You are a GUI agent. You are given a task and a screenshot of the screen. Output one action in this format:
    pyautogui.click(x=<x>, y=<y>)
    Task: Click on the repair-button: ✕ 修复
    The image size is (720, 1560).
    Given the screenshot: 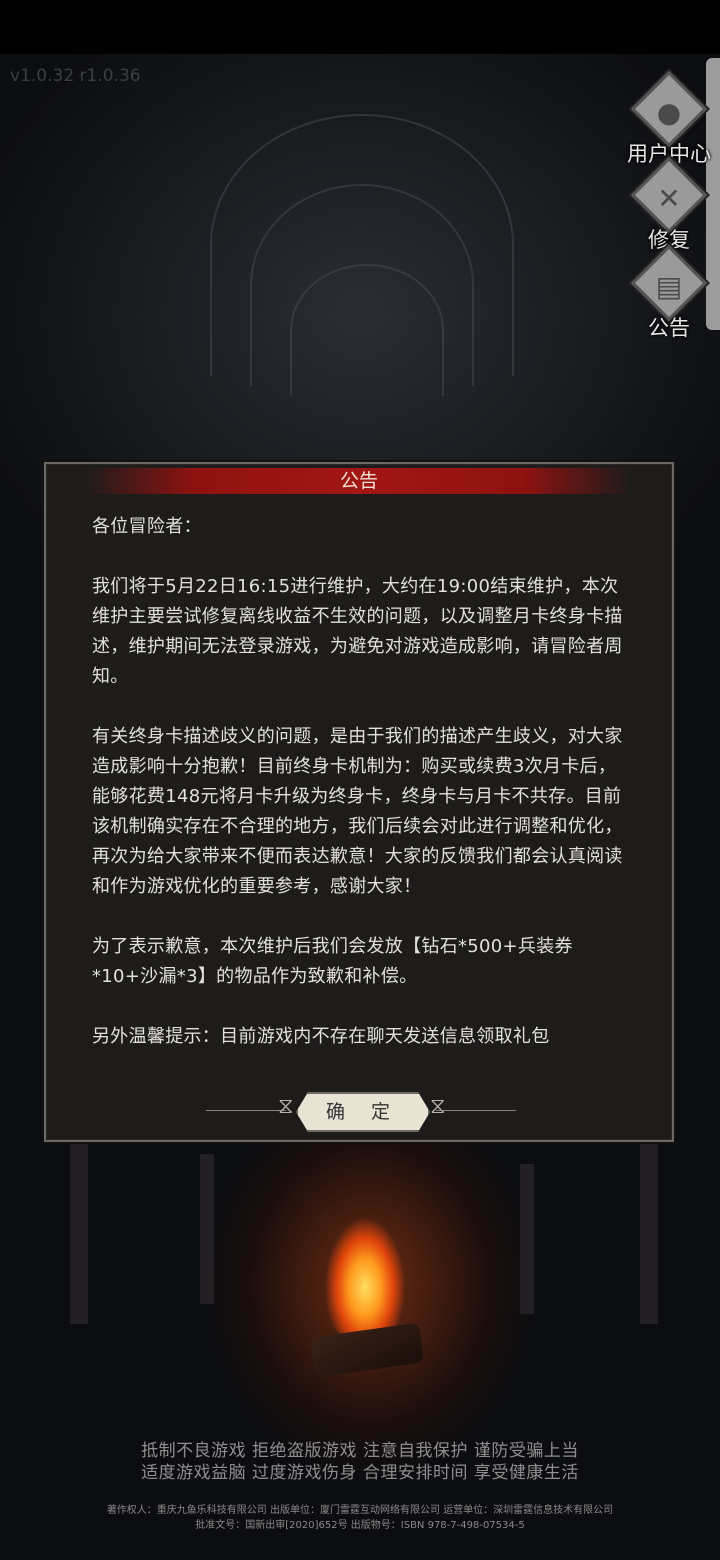 What is the action you would take?
    pyautogui.click(x=669, y=204)
    